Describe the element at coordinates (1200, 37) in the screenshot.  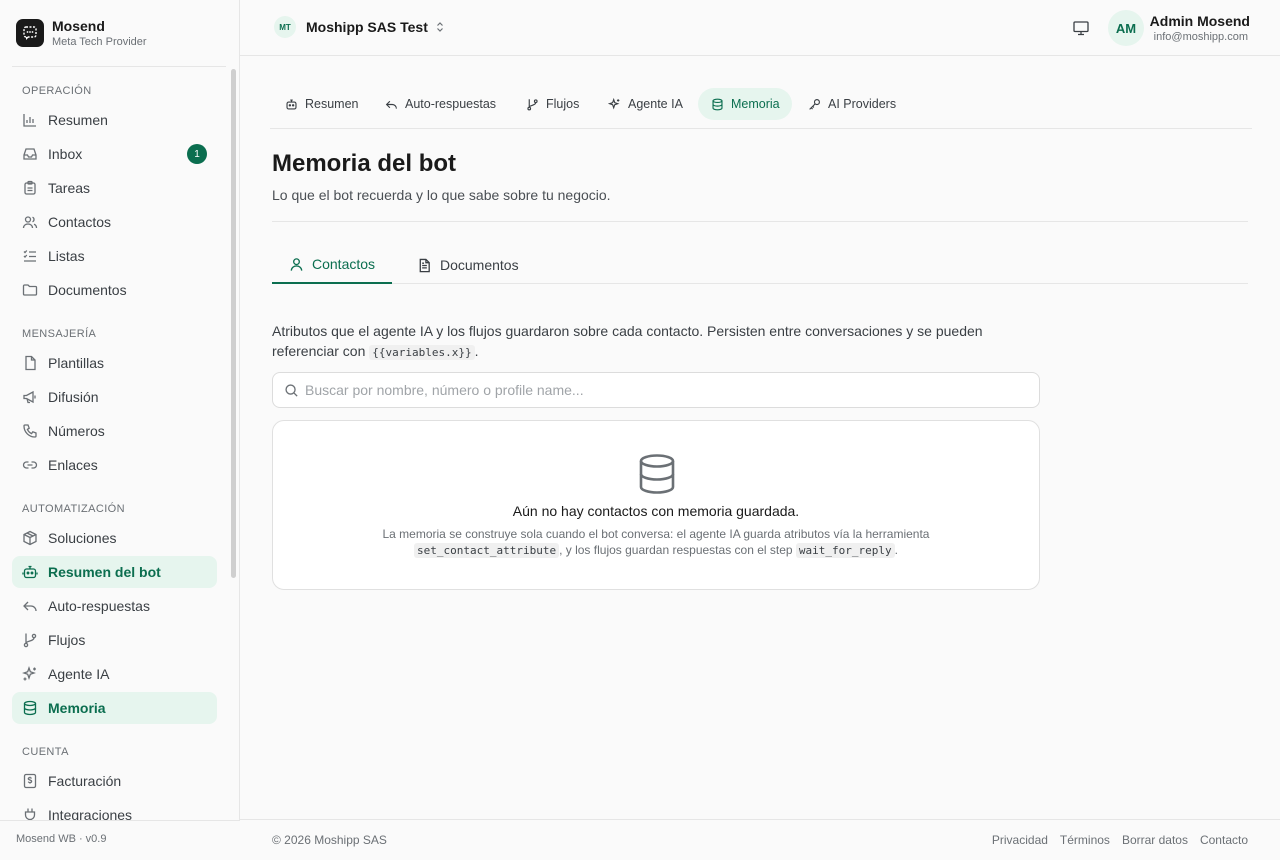
I see `user-email: info@moshipp.com` at that location.